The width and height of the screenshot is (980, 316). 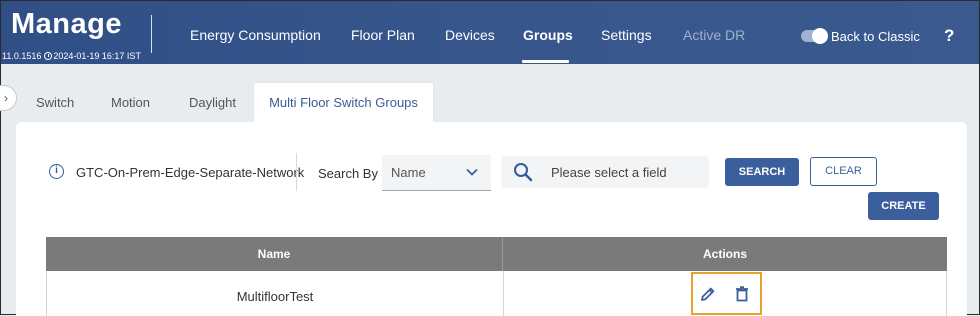 I want to click on nav-energy-consumption: Energy Consumption, so click(x=255, y=35).